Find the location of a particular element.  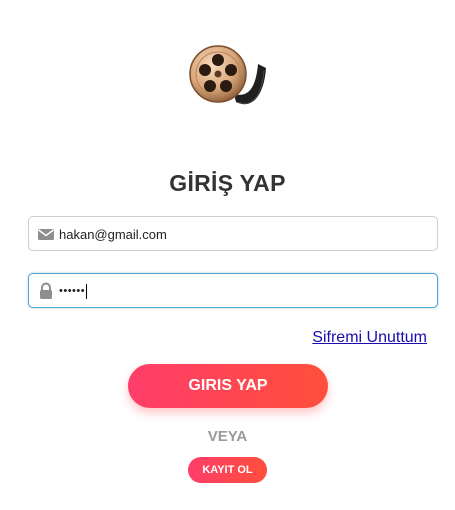

password-field: •••••• is located at coordinates (233, 290).